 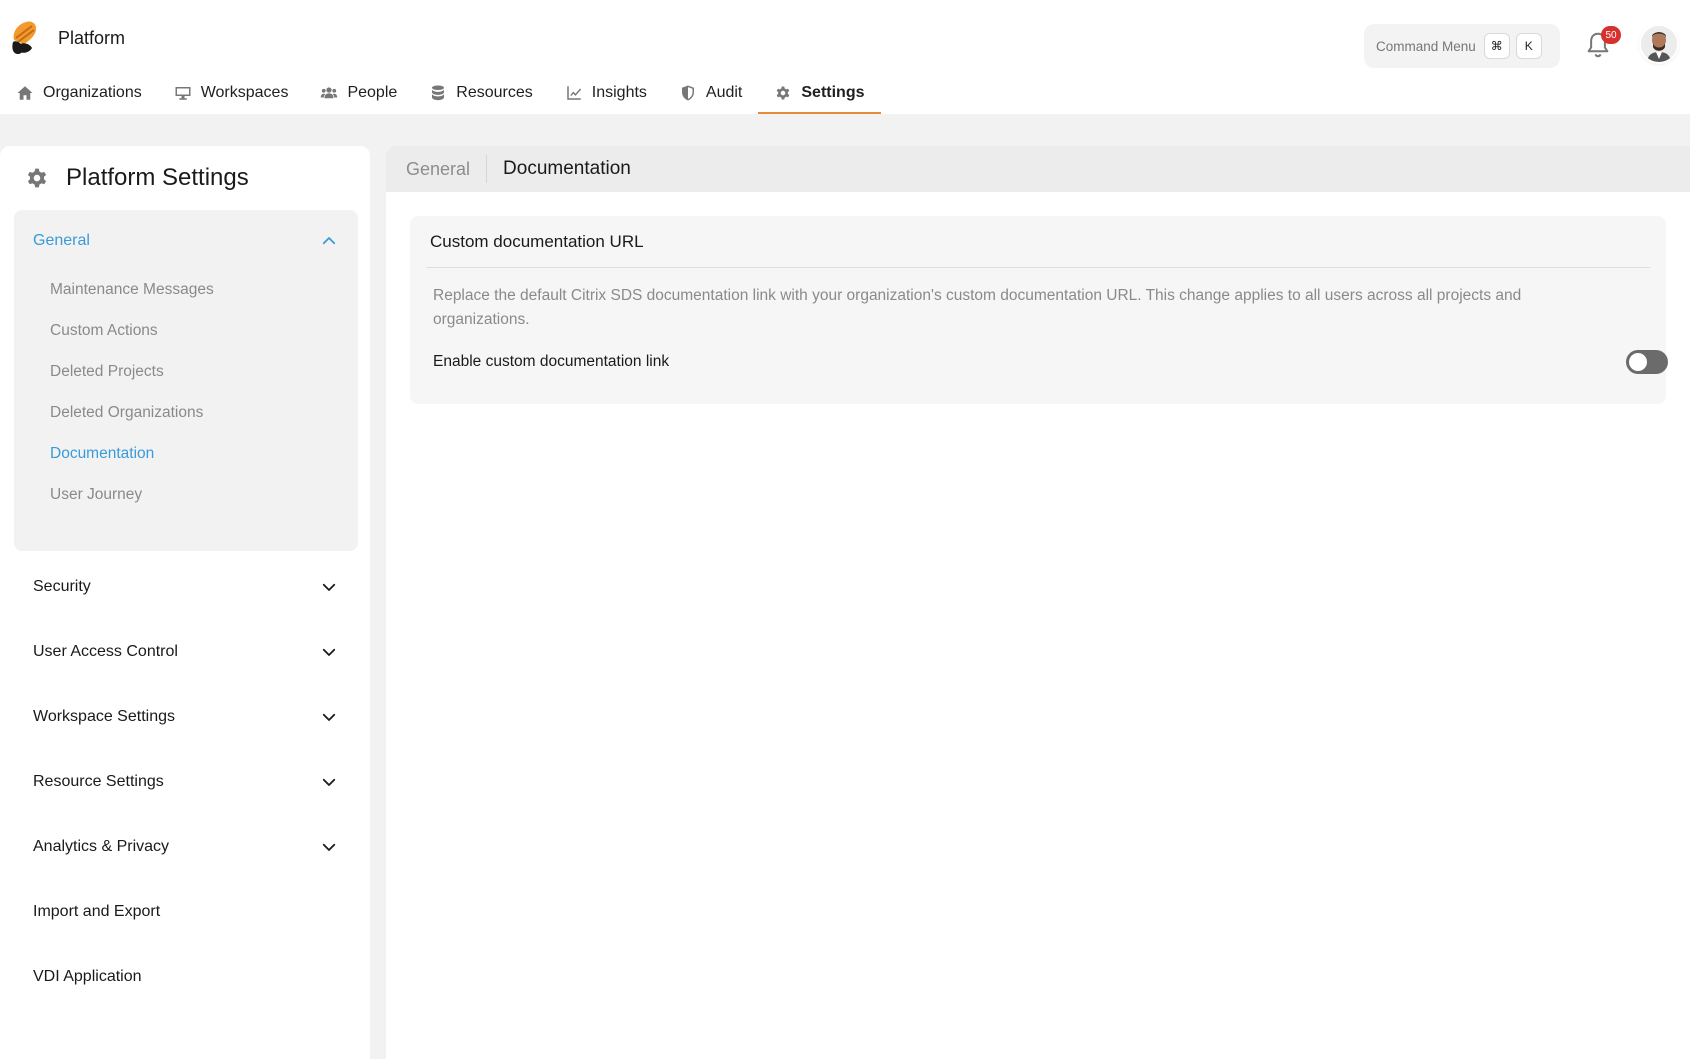 What do you see at coordinates (1496, 46) in the screenshot?
I see `command-key-badge: ⌘` at bounding box center [1496, 46].